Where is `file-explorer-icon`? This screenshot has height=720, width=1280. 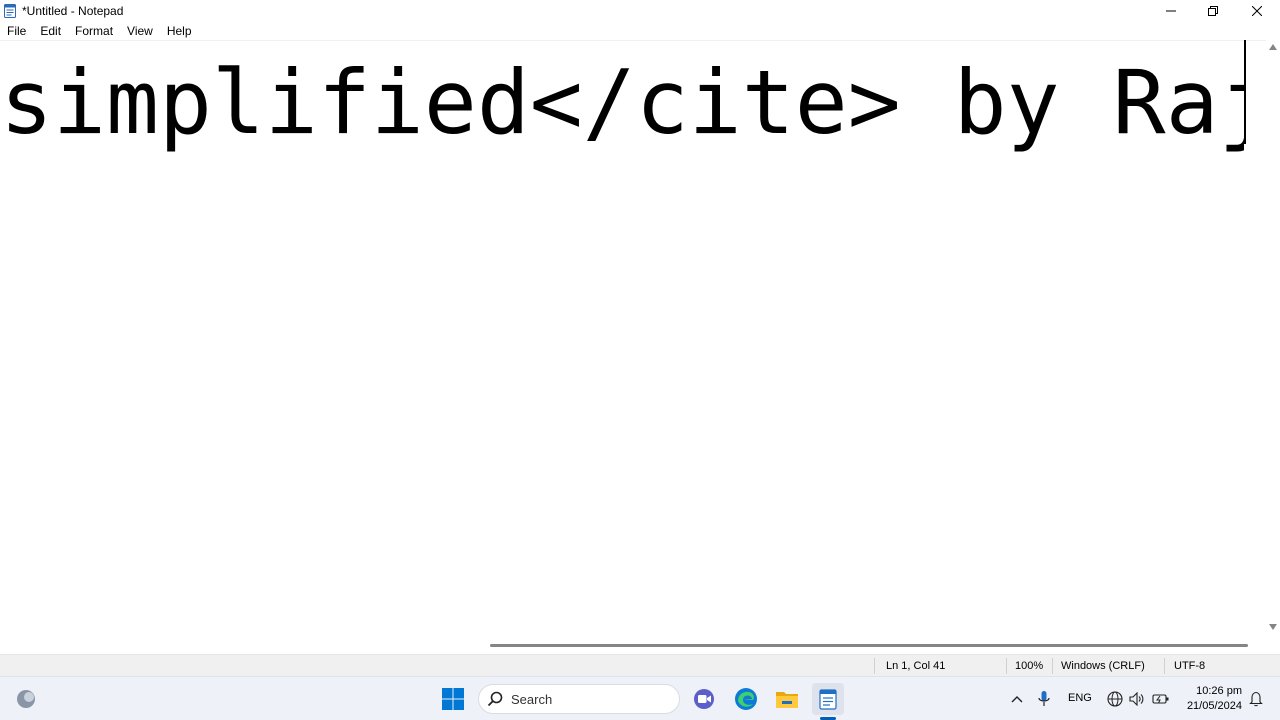
file-explorer-icon is located at coordinates (787, 700).